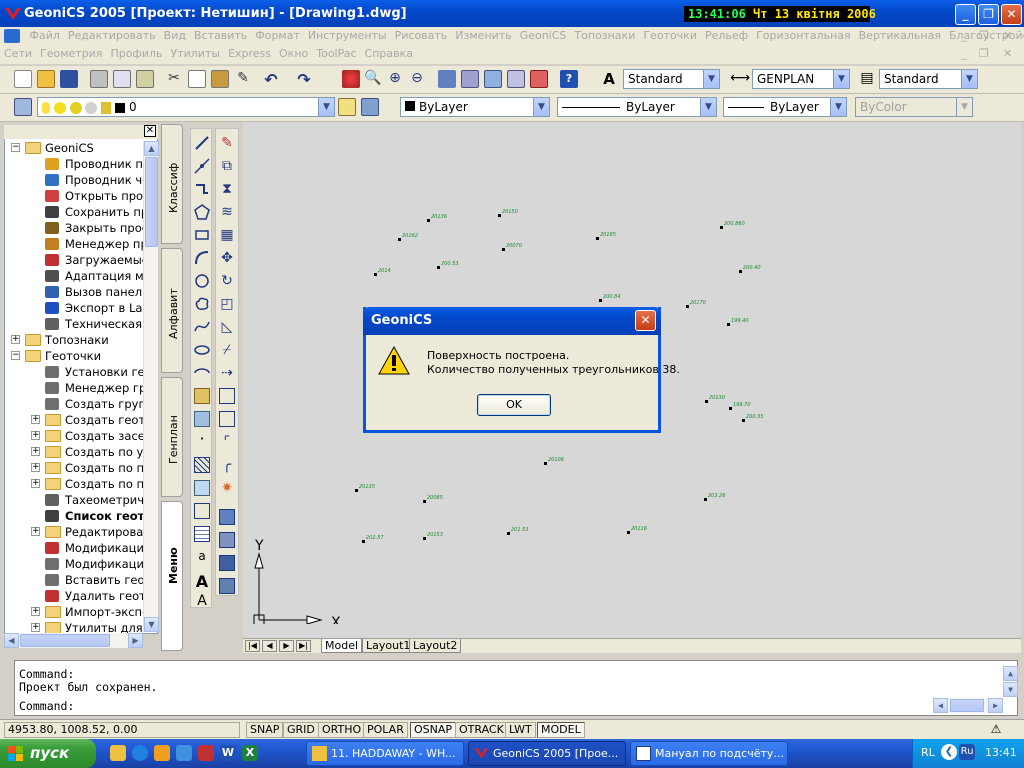 This screenshot has height=768, width=1024. I want to click on menu-item: Профиль, so click(136, 53).